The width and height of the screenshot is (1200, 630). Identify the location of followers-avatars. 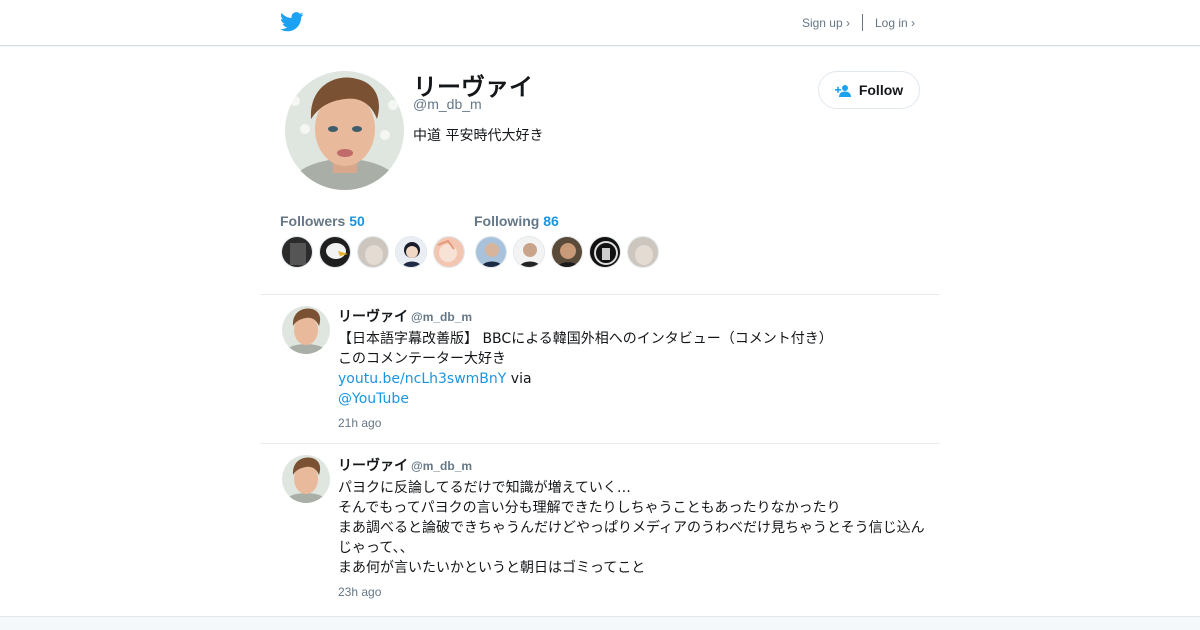
(373, 252).